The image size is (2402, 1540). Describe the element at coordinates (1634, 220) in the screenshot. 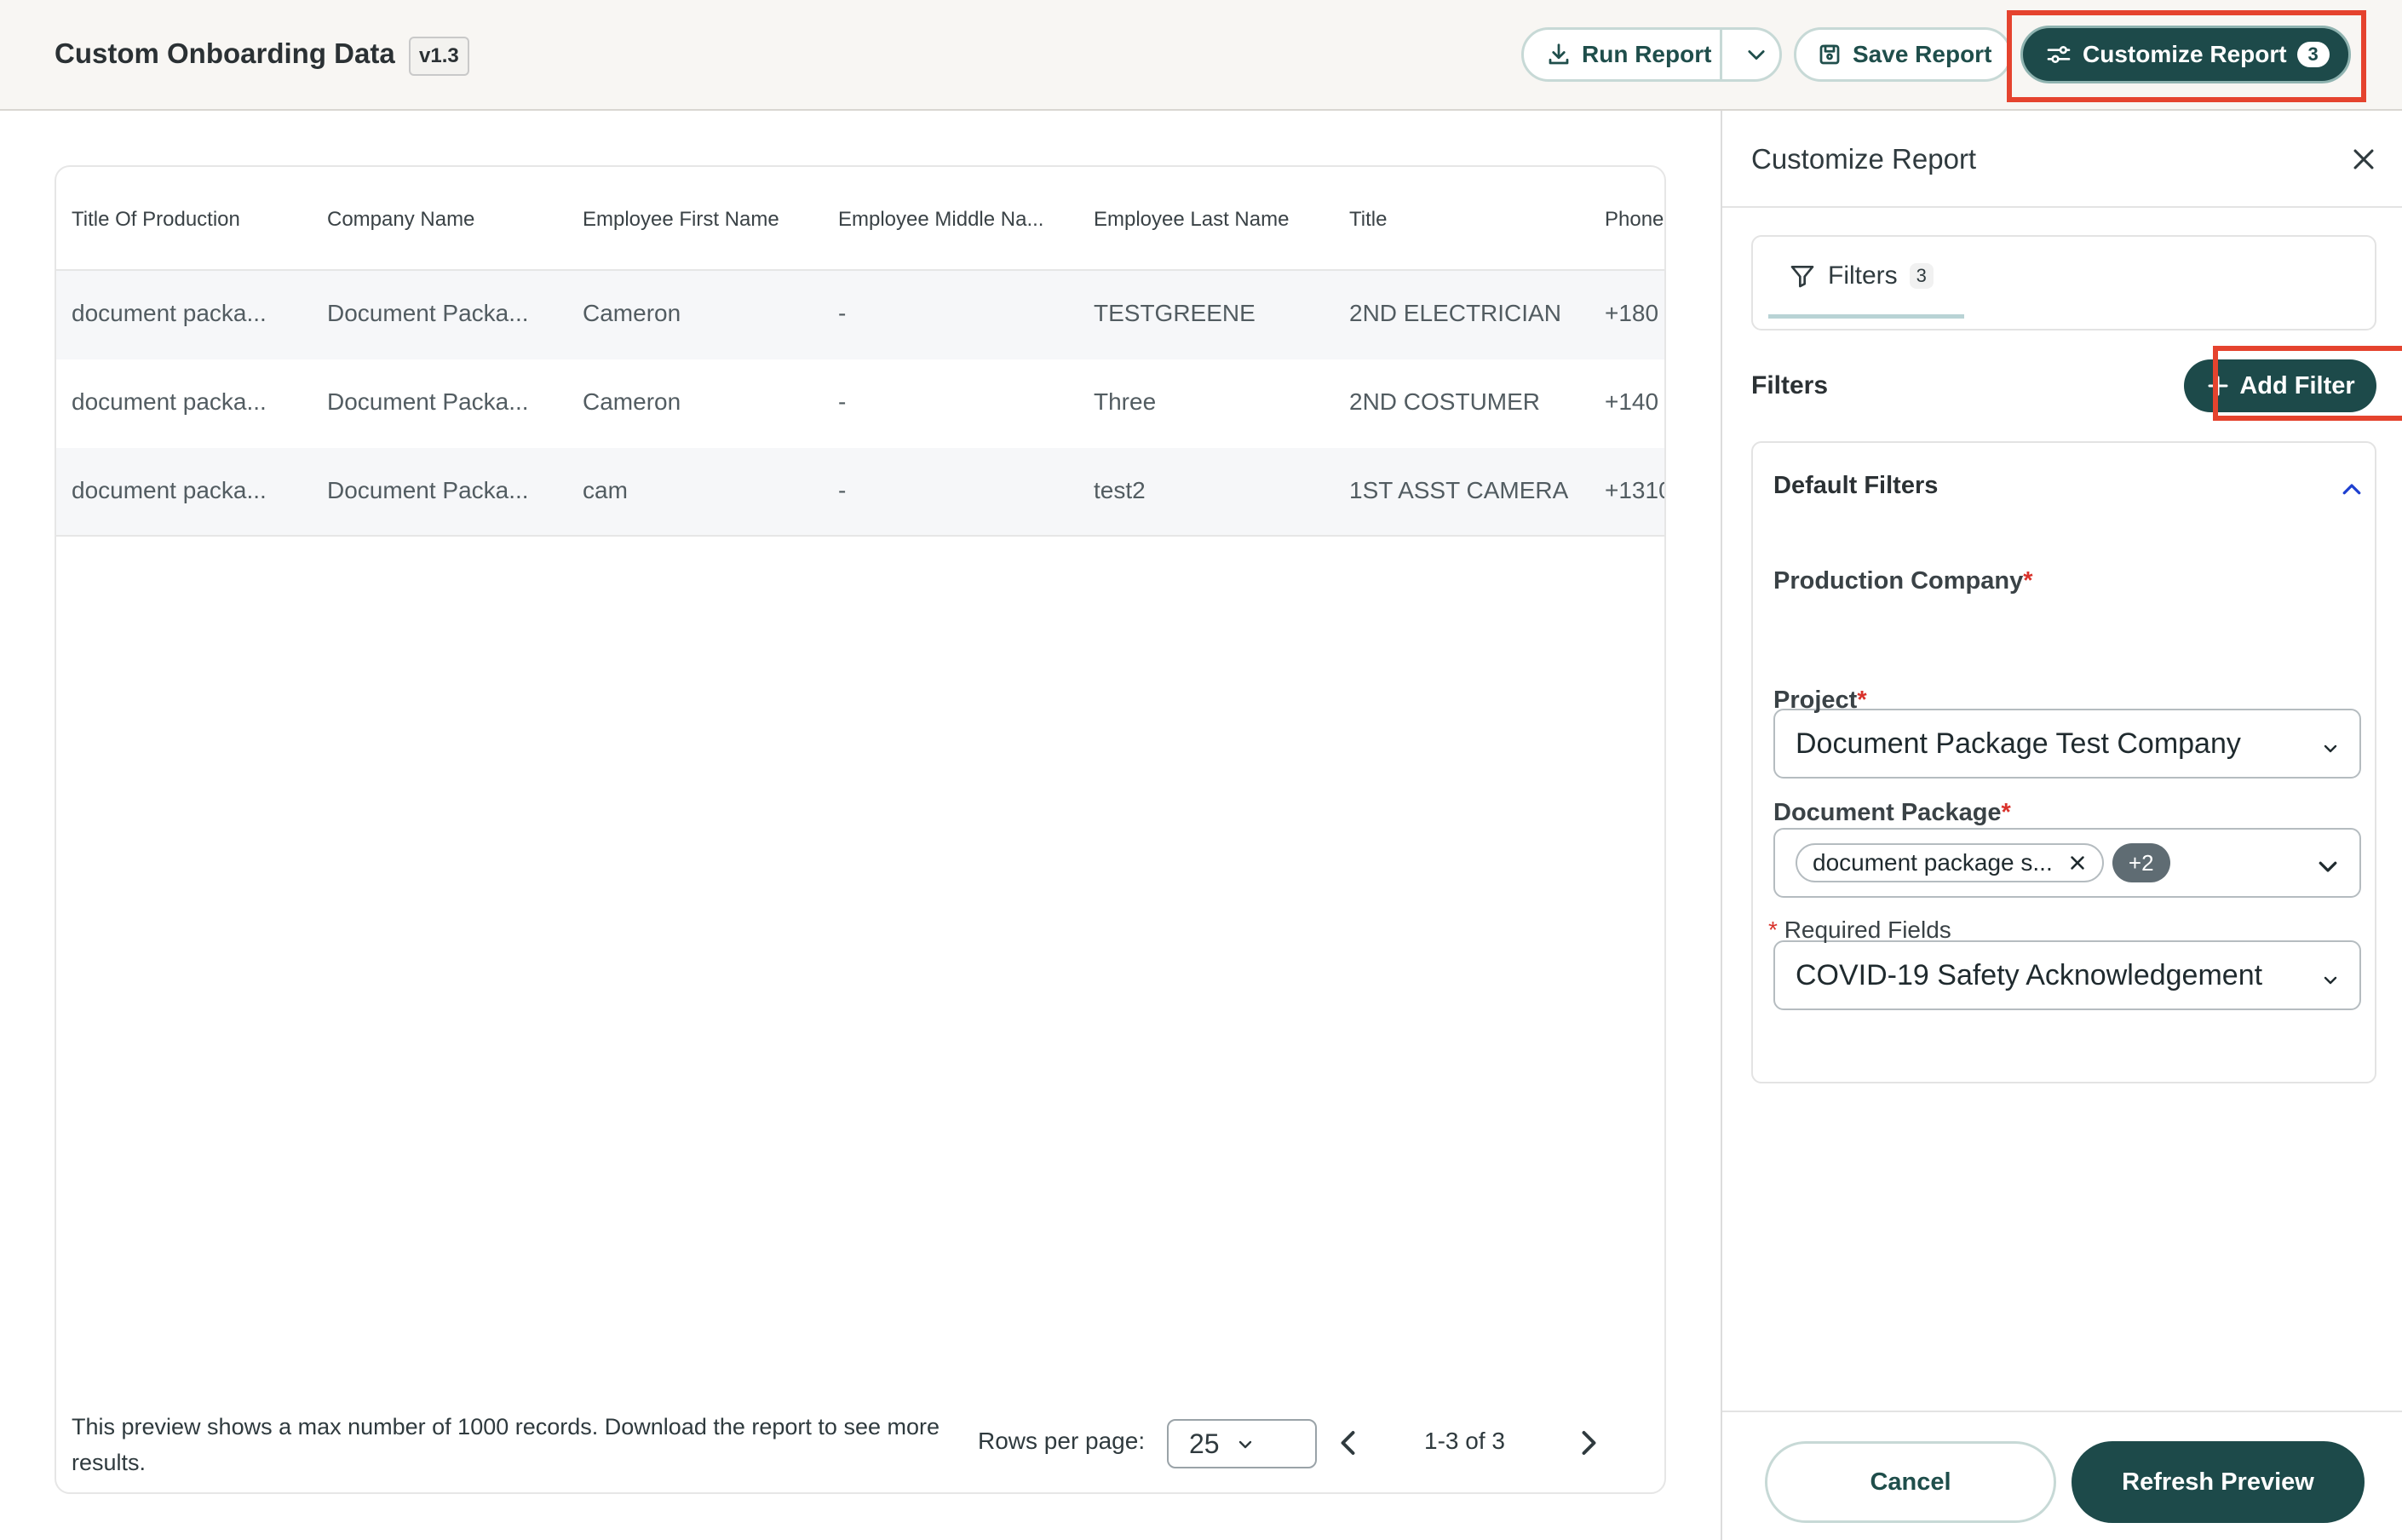

I see `column-header: Phone` at that location.